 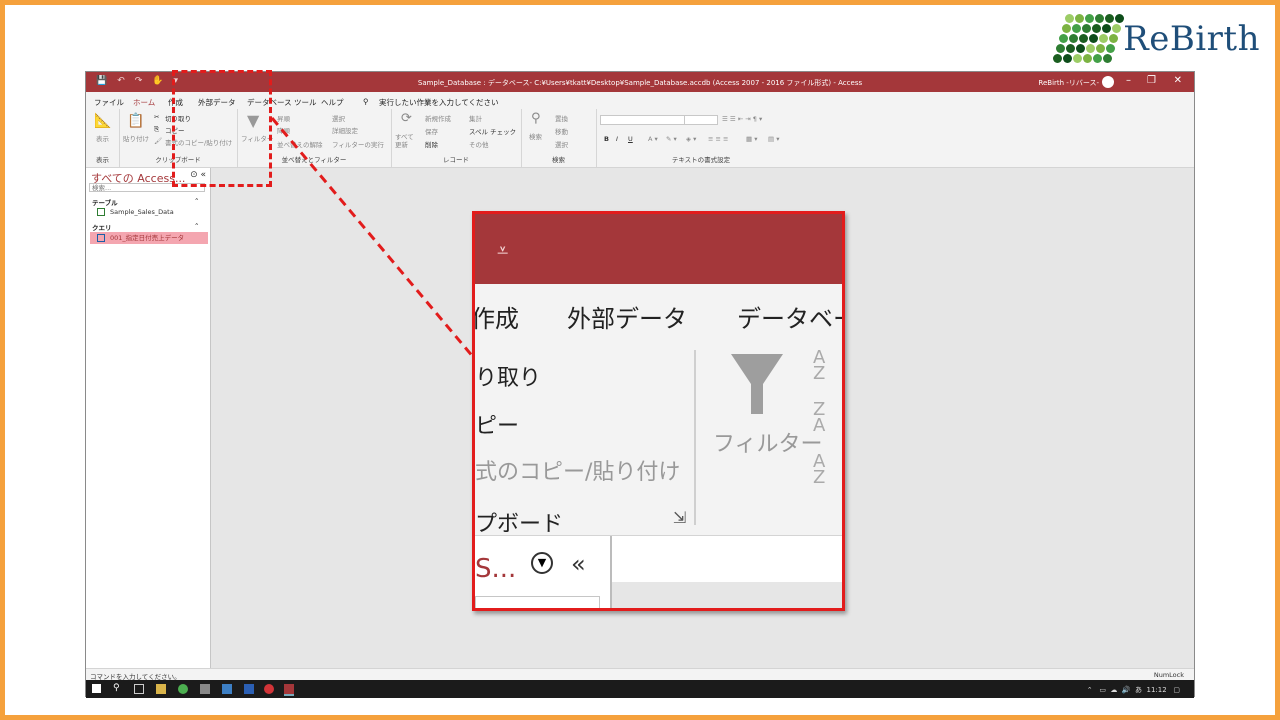 I want to click on save-record-button: 保存, so click(x=431, y=131).